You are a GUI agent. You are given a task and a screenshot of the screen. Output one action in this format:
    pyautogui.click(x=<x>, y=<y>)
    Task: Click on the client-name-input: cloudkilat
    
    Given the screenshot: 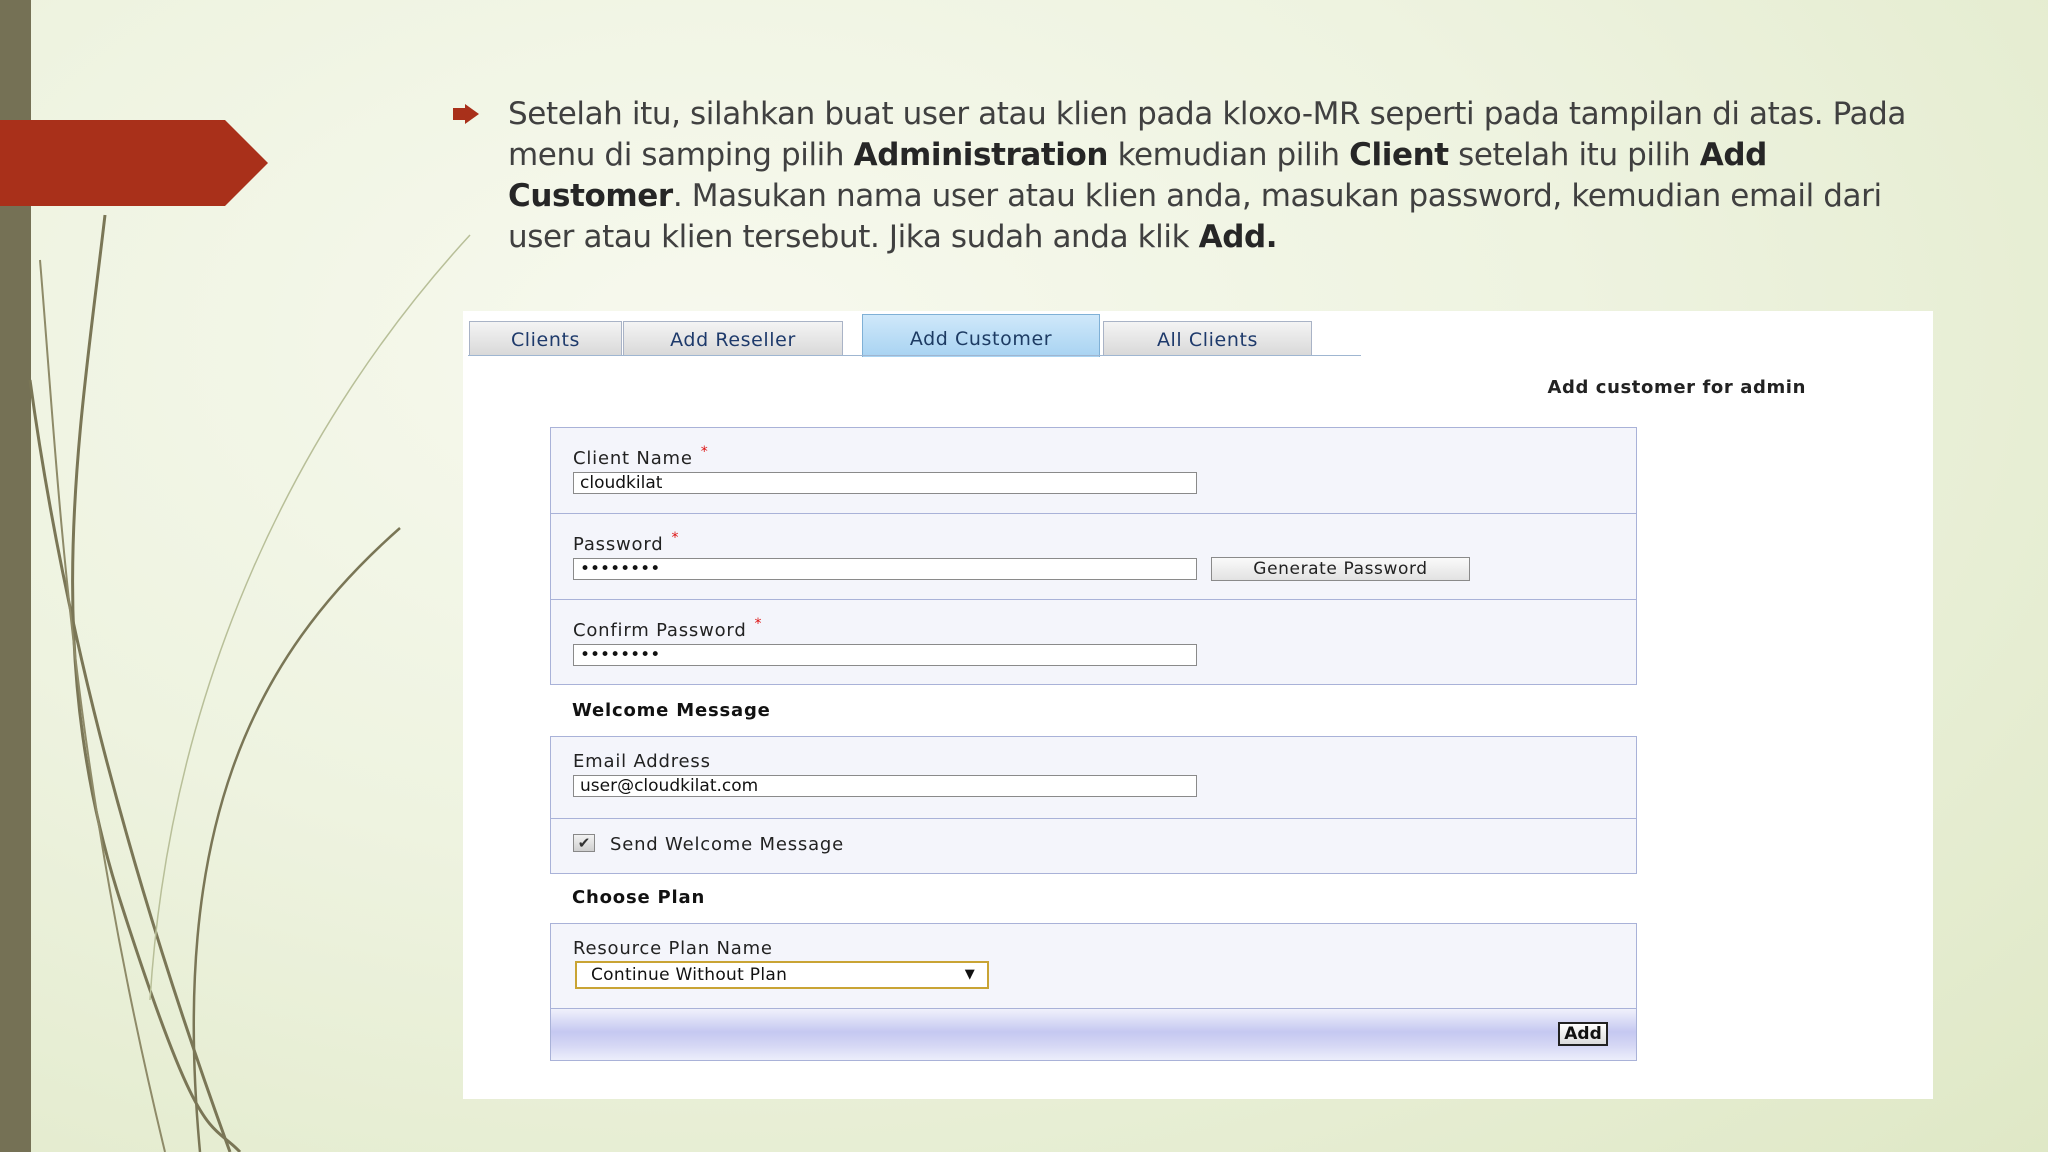 What is the action you would take?
    pyautogui.click(x=885, y=483)
    